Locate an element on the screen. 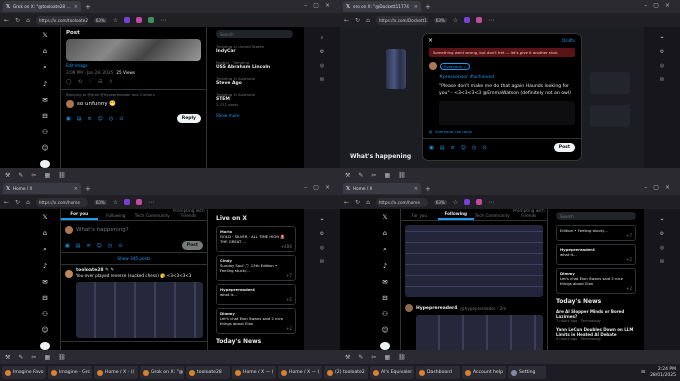 This screenshot has height=381, width=680. poll-icon: ≡ is located at coordinates (89, 119).